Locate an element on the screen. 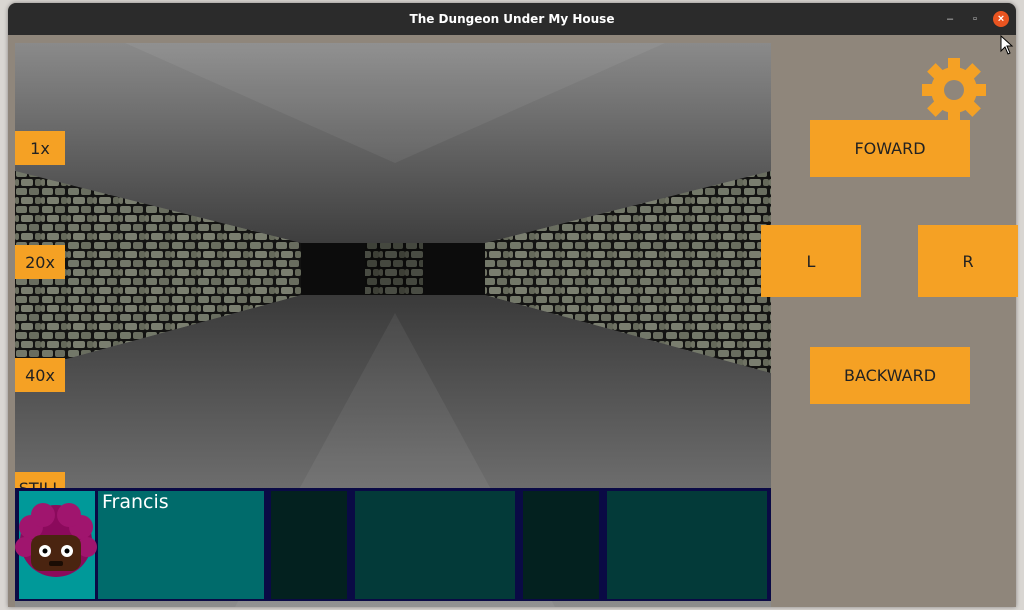 The height and width of the screenshot is (610, 1024). title-bar: The Dungeon Under My House – ▫ × is located at coordinates (512, 19).